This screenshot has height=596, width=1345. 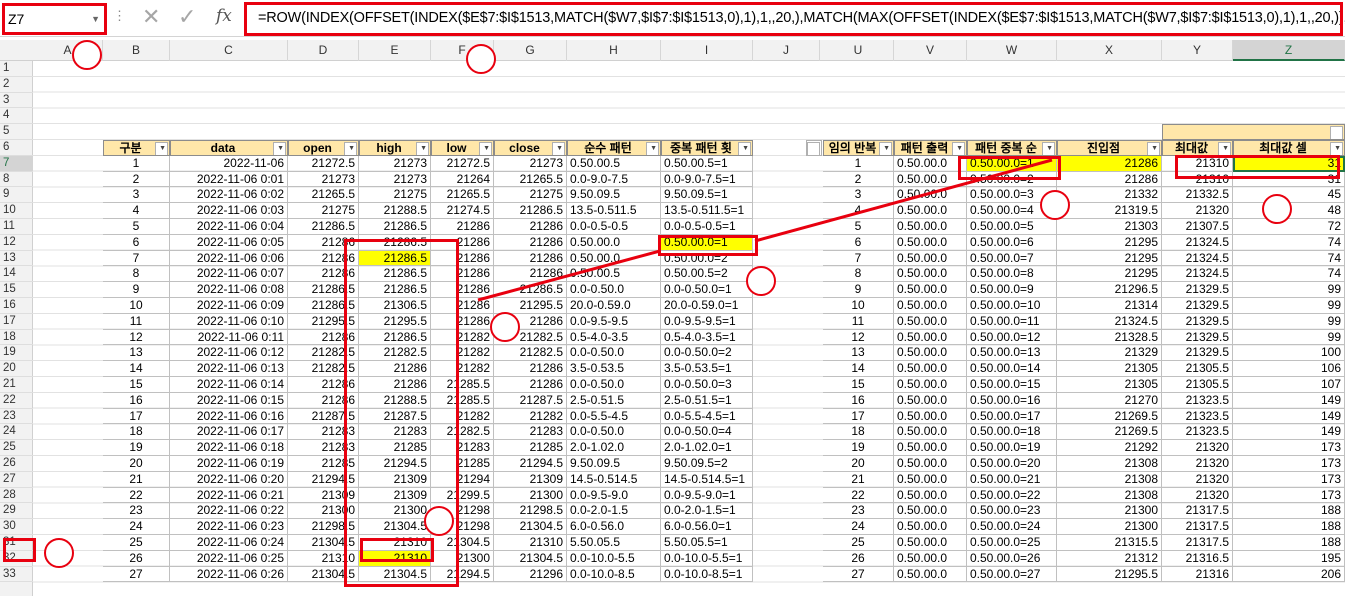 I want to click on cell-y11: 21307.5, so click(x=1197, y=227).